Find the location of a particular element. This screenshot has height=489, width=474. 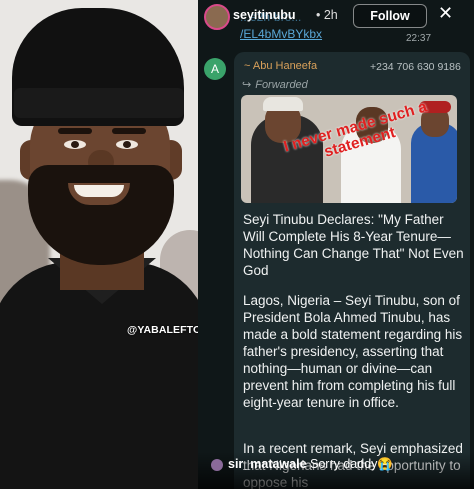

forwarded-label: ↪ Forwarded is located at coordinates (275, 85).